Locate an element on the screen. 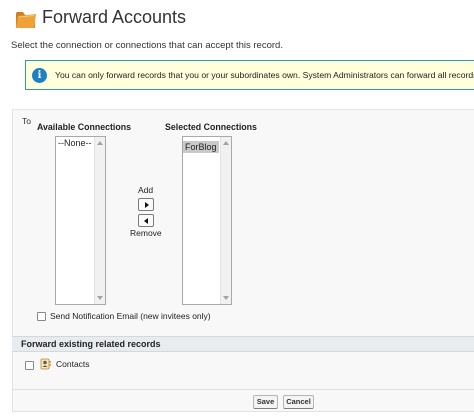 The image size is (474, 418). cancel-button: Cancel is located at coordinates (298, 402).